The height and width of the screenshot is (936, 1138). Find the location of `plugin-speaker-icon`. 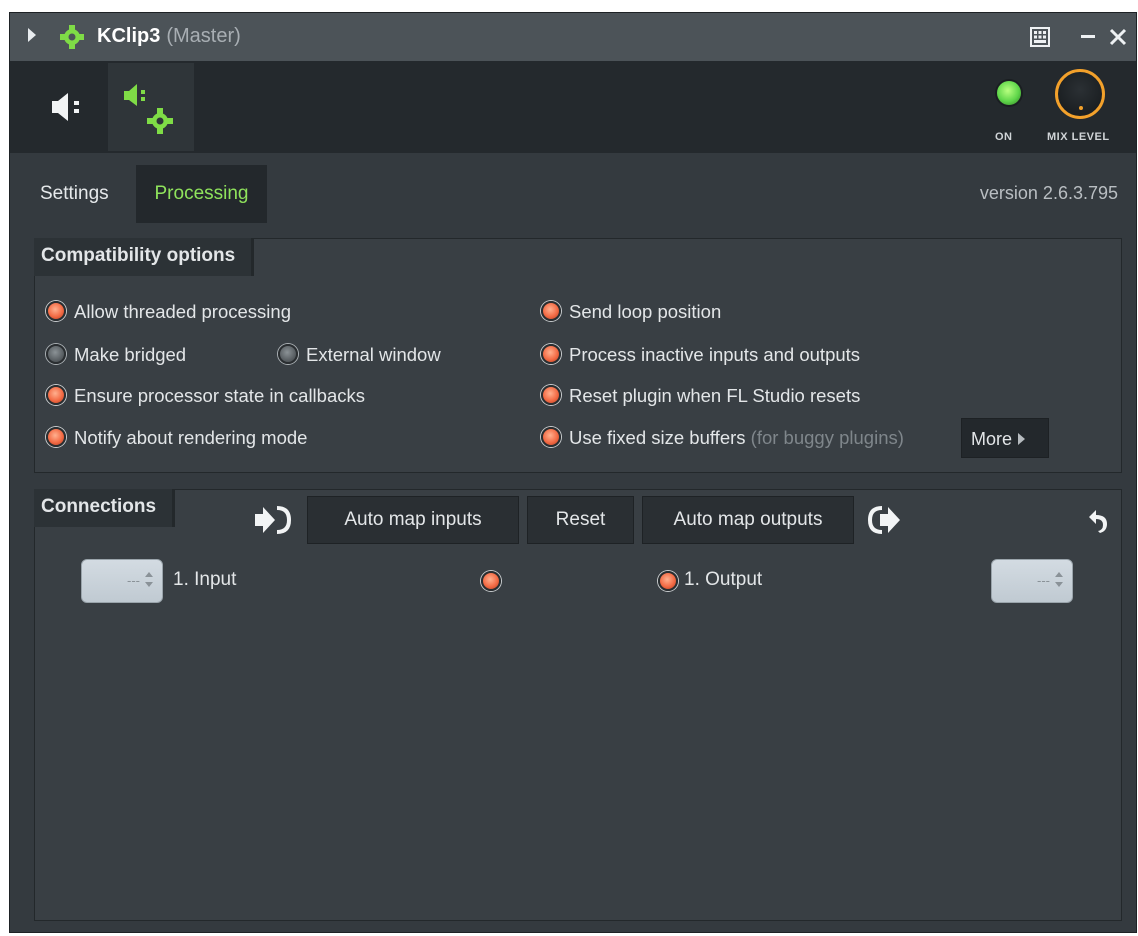

plugin-speaker-icon is located at coordinates (65, 107).